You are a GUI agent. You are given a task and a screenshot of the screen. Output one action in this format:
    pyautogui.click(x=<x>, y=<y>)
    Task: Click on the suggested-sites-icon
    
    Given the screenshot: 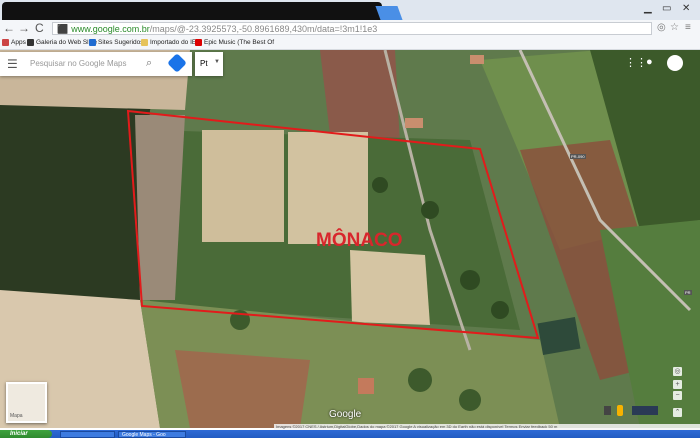 What is the action you would take?
    pyautogui.click(x=92, y=42)
    